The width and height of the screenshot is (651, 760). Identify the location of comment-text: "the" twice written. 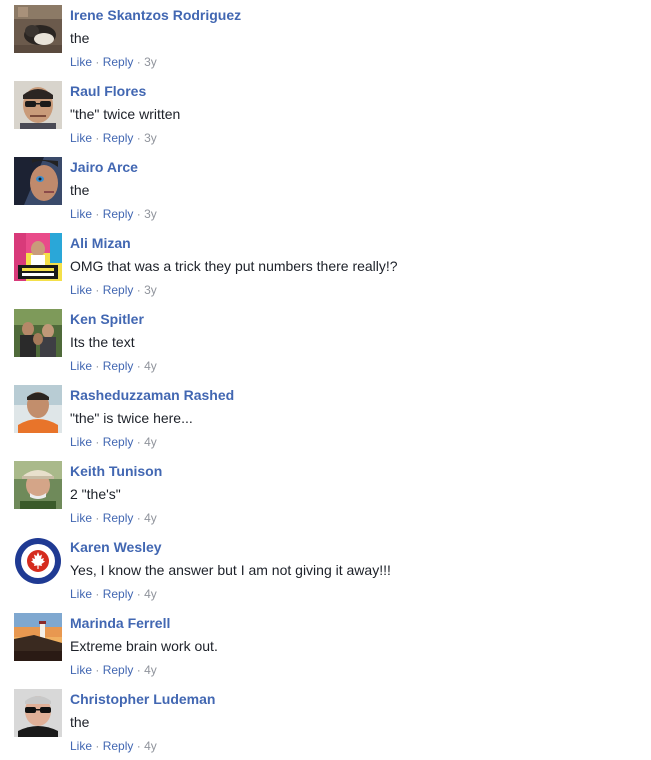
(125, 114).